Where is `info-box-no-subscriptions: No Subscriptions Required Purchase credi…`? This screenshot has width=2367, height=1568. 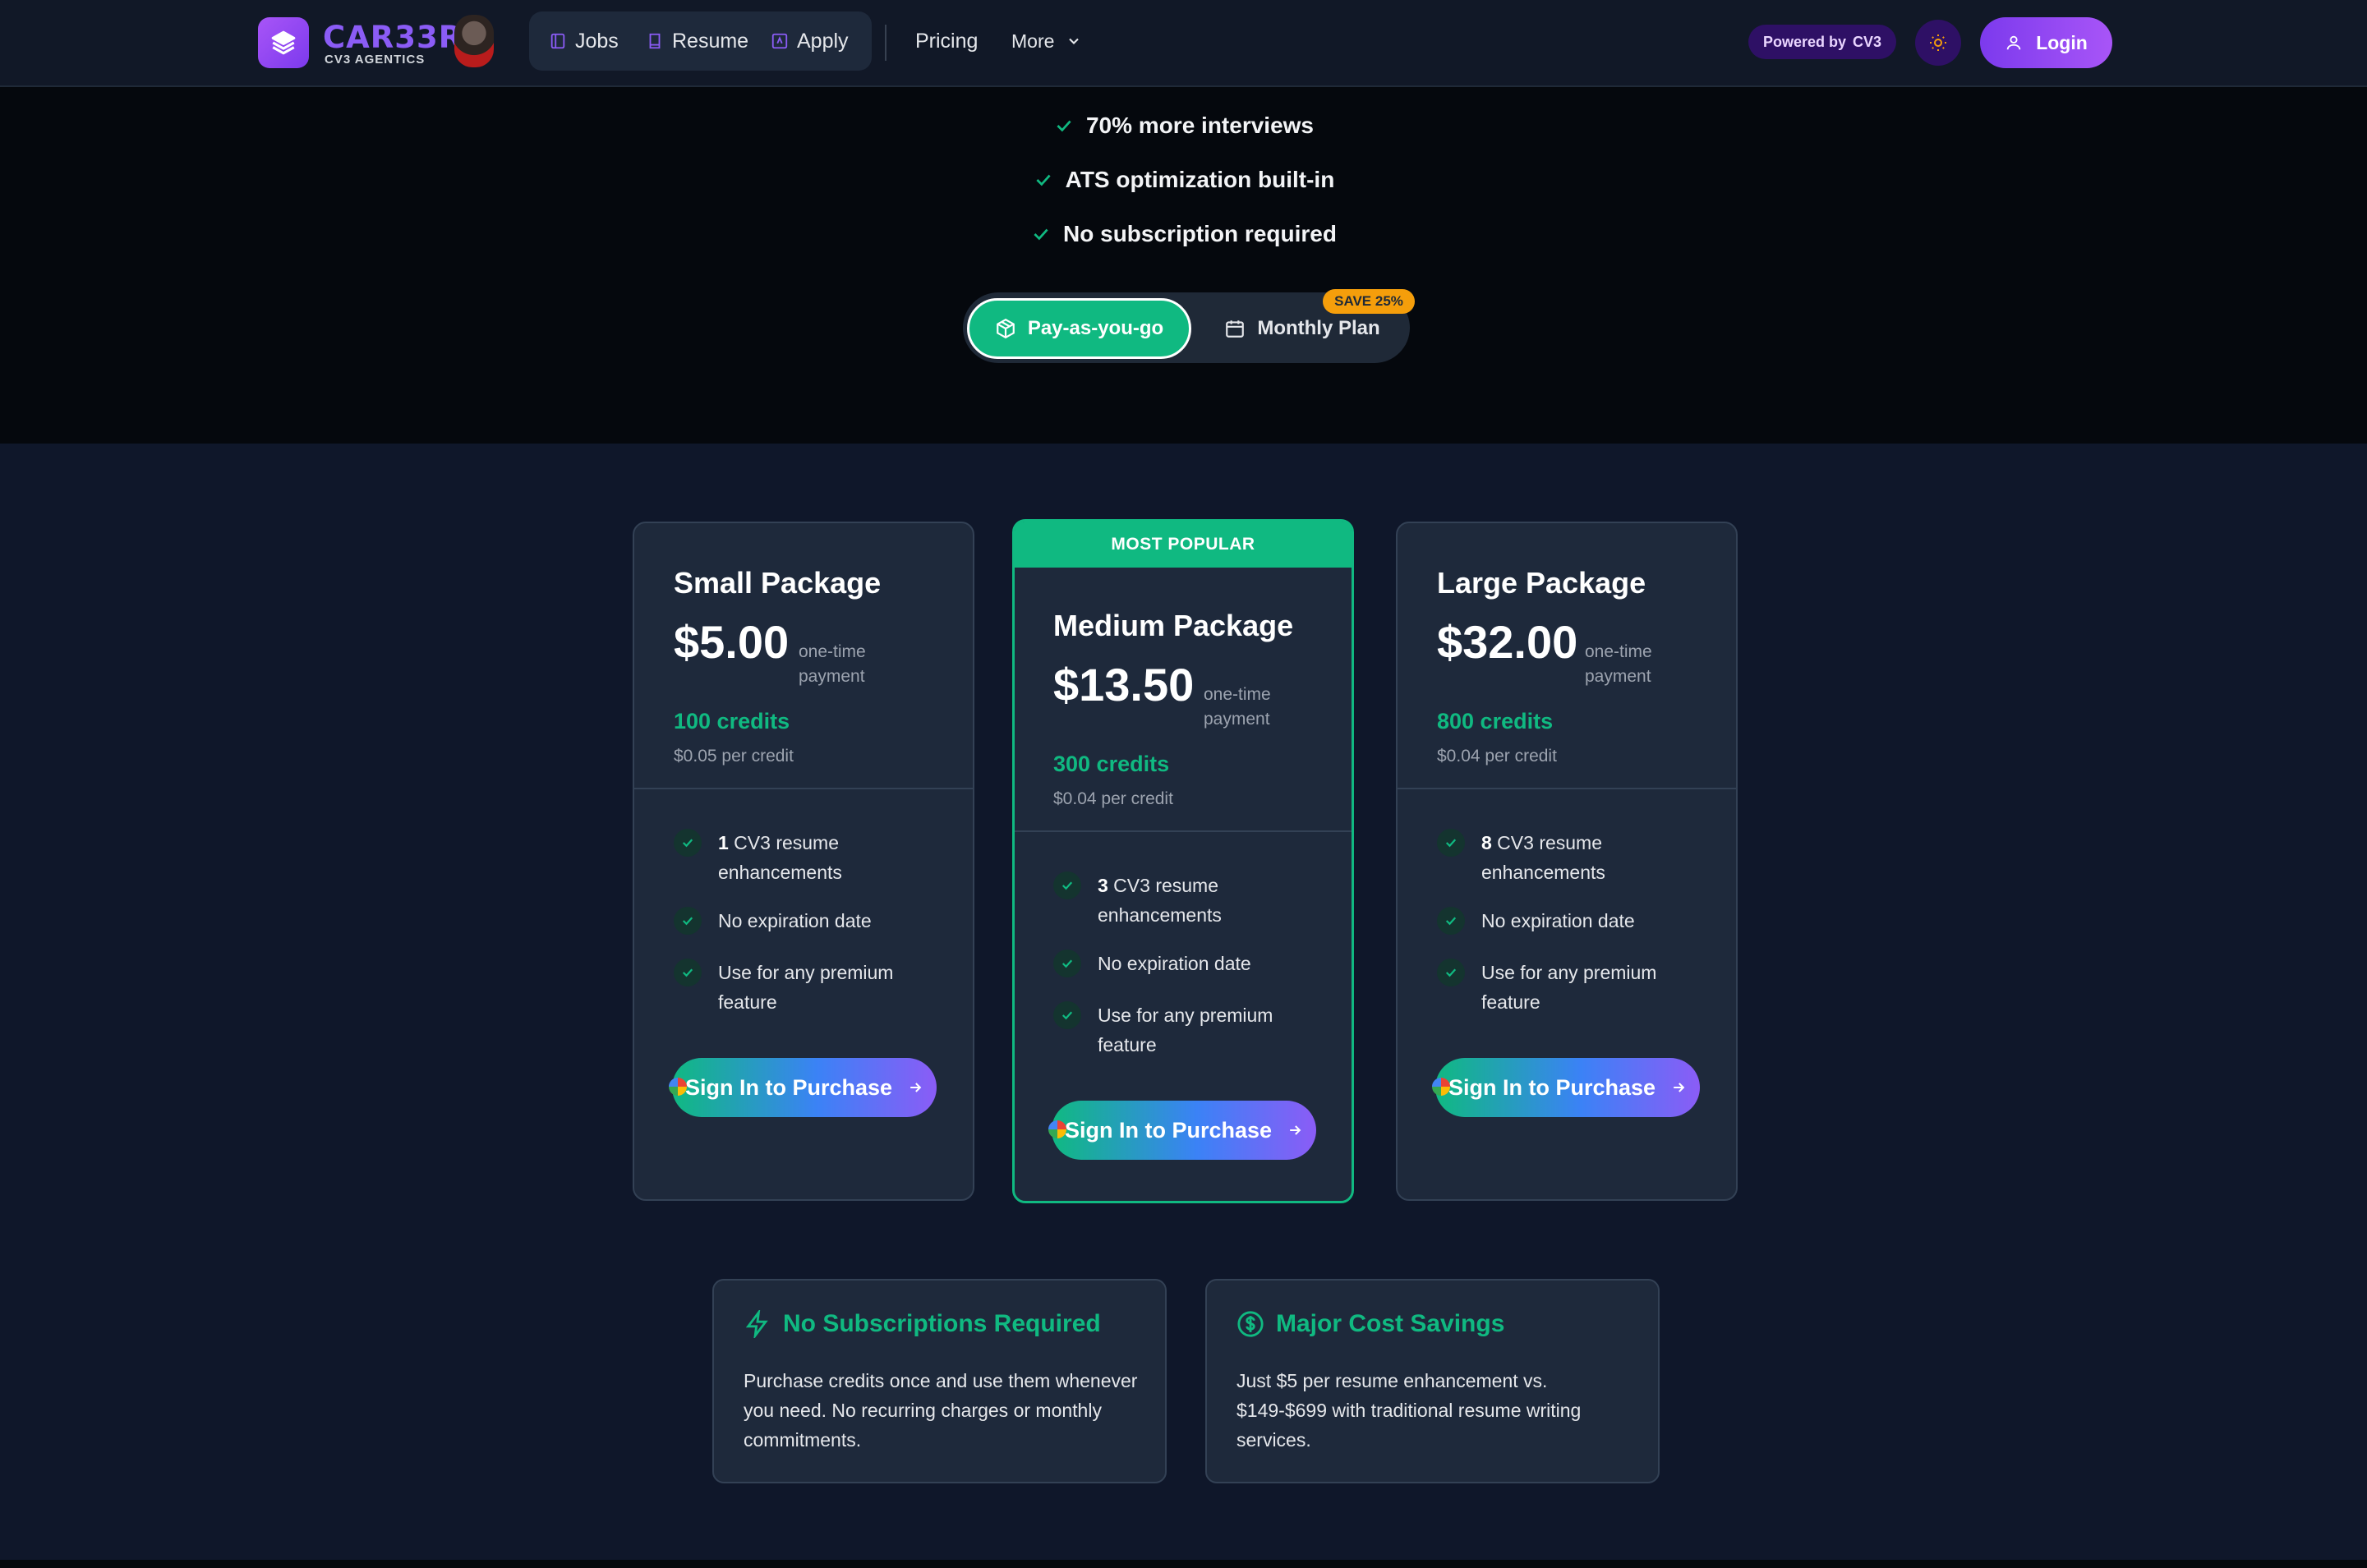 info-box-no-subscriptions: No Subscriptions Required Purchase credi… is located at coordinates (939, 1381).